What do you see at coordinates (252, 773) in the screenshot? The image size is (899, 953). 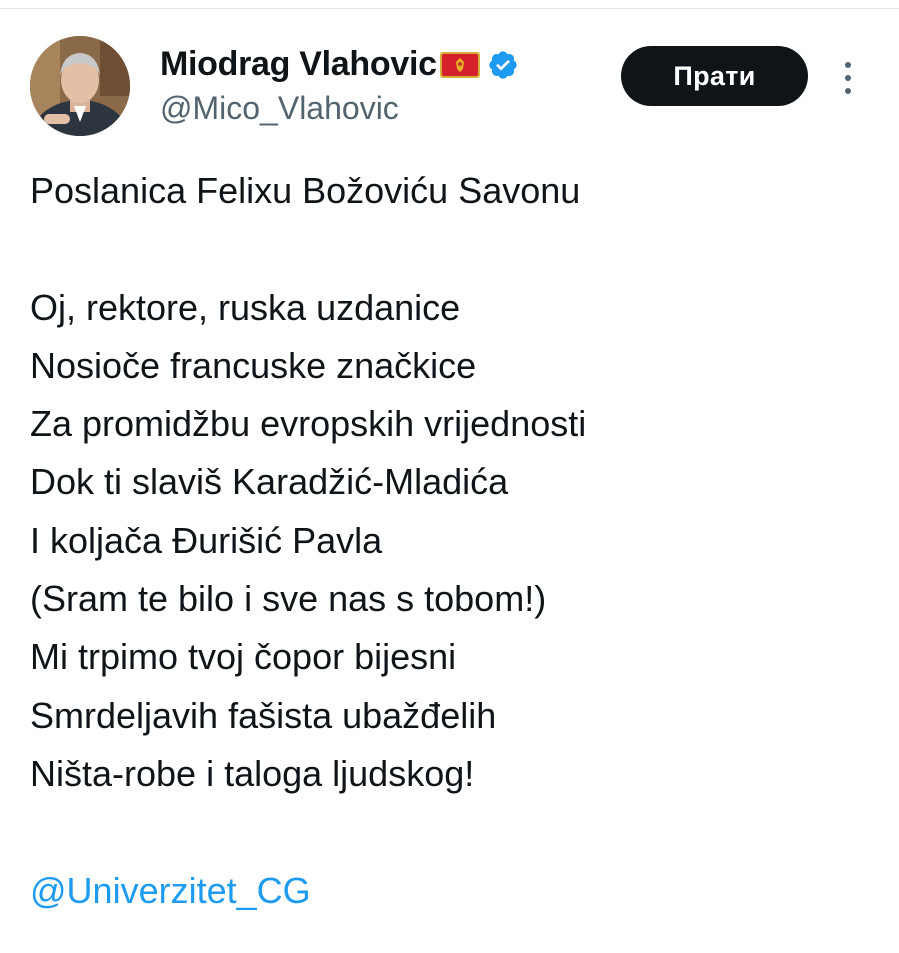 I see `poem-line: Ništa-robe i taloga ljudskog!` at bounding box center [252, 773].